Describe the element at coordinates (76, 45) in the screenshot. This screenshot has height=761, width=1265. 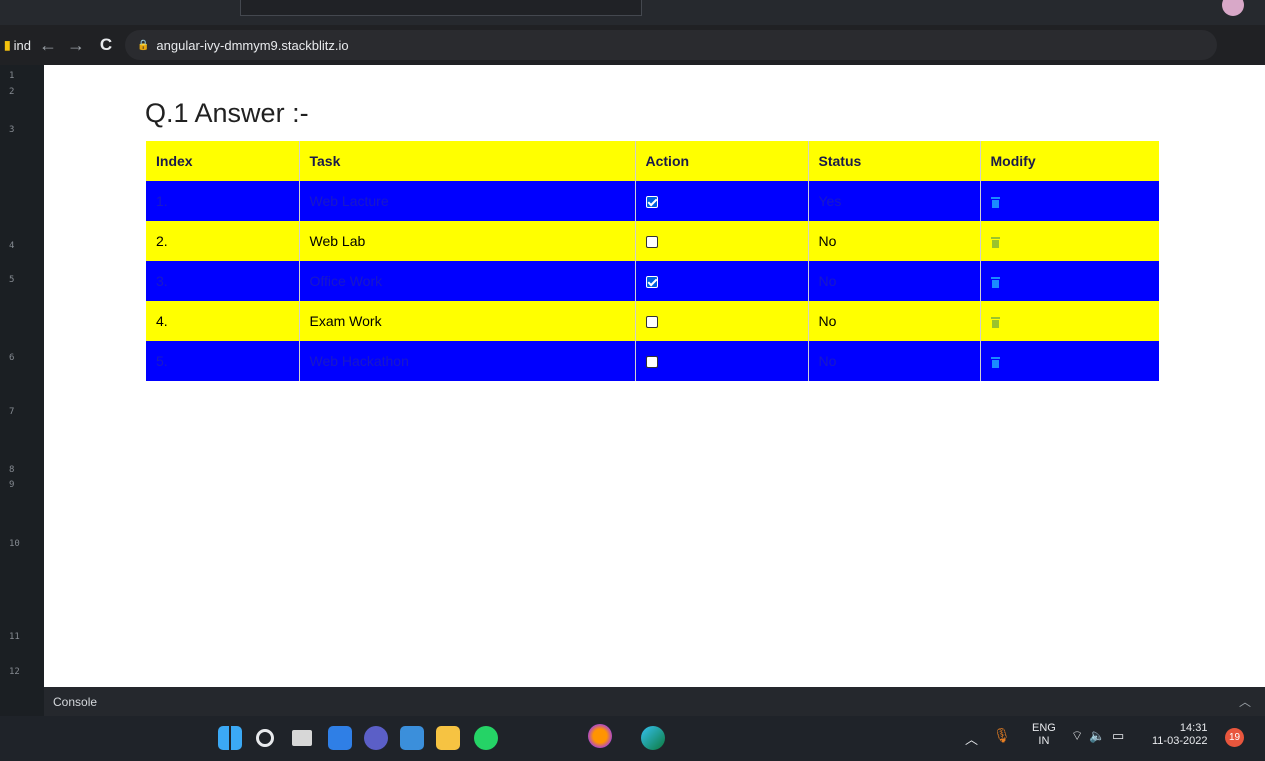
I see `forward-arrow-icon: →` at that location.